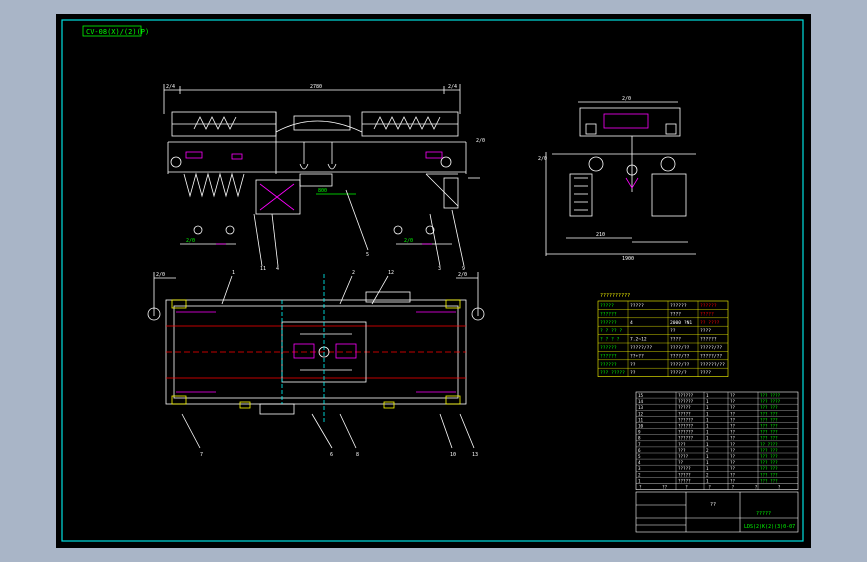 Image resolution: width=867 pixels, height=562 pixels. Describe the element at coordinates (770, 401) in the screenshot. I see `parts-list-cell: ??? ????` at that location.